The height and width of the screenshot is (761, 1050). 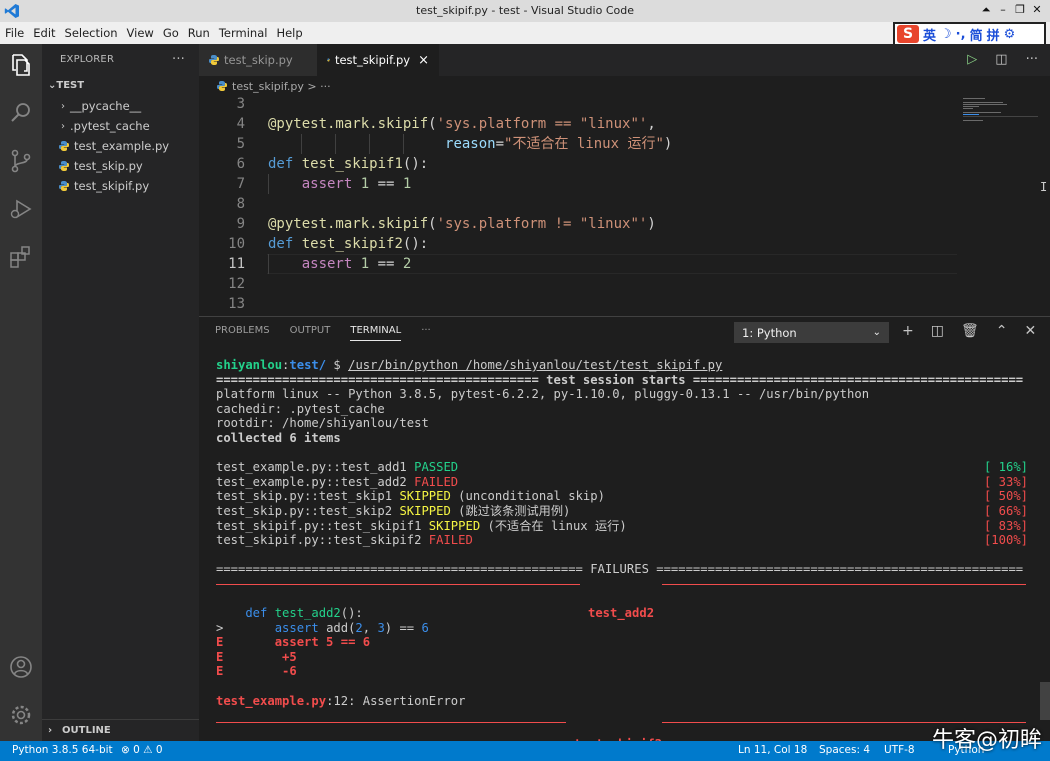 What do you see at coordinates (1037, 9) in the screenshot?
I see `close-window-button: ✕` at bounding box center [1037, 9].